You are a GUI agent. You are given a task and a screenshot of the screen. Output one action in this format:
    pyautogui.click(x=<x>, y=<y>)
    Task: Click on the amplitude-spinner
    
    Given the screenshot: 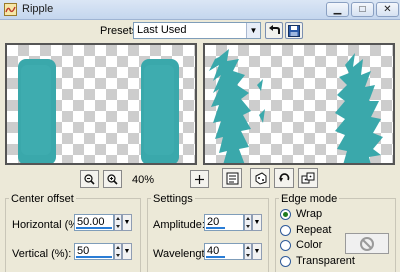 What is the action you would take?
    pyautogui.click(x=248, y=222)
    